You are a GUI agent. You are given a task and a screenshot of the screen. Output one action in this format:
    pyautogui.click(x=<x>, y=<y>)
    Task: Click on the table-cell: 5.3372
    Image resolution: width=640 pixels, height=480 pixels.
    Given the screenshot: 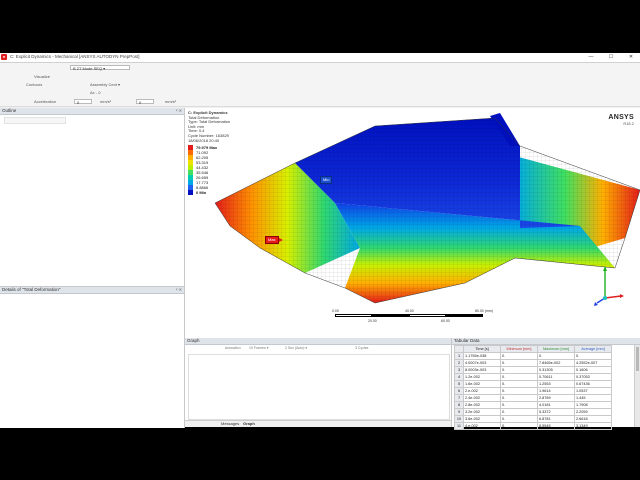 What is the action you would take?
    pyautogui.click(x=556, y=412)
    